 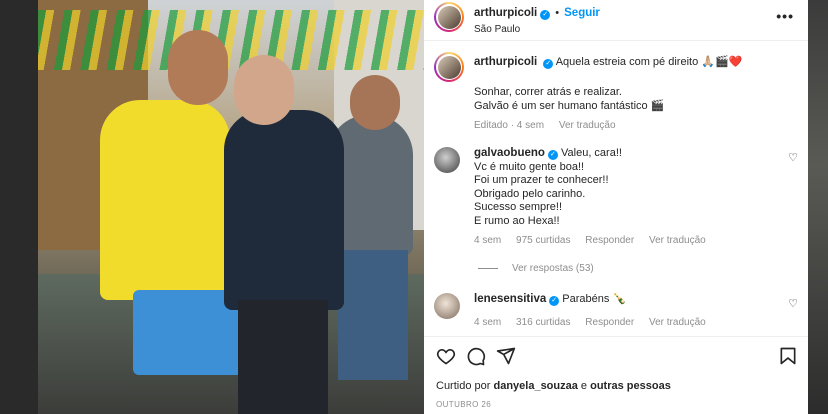 I want to click on more-icon: •••, so click(x=785, y=16).